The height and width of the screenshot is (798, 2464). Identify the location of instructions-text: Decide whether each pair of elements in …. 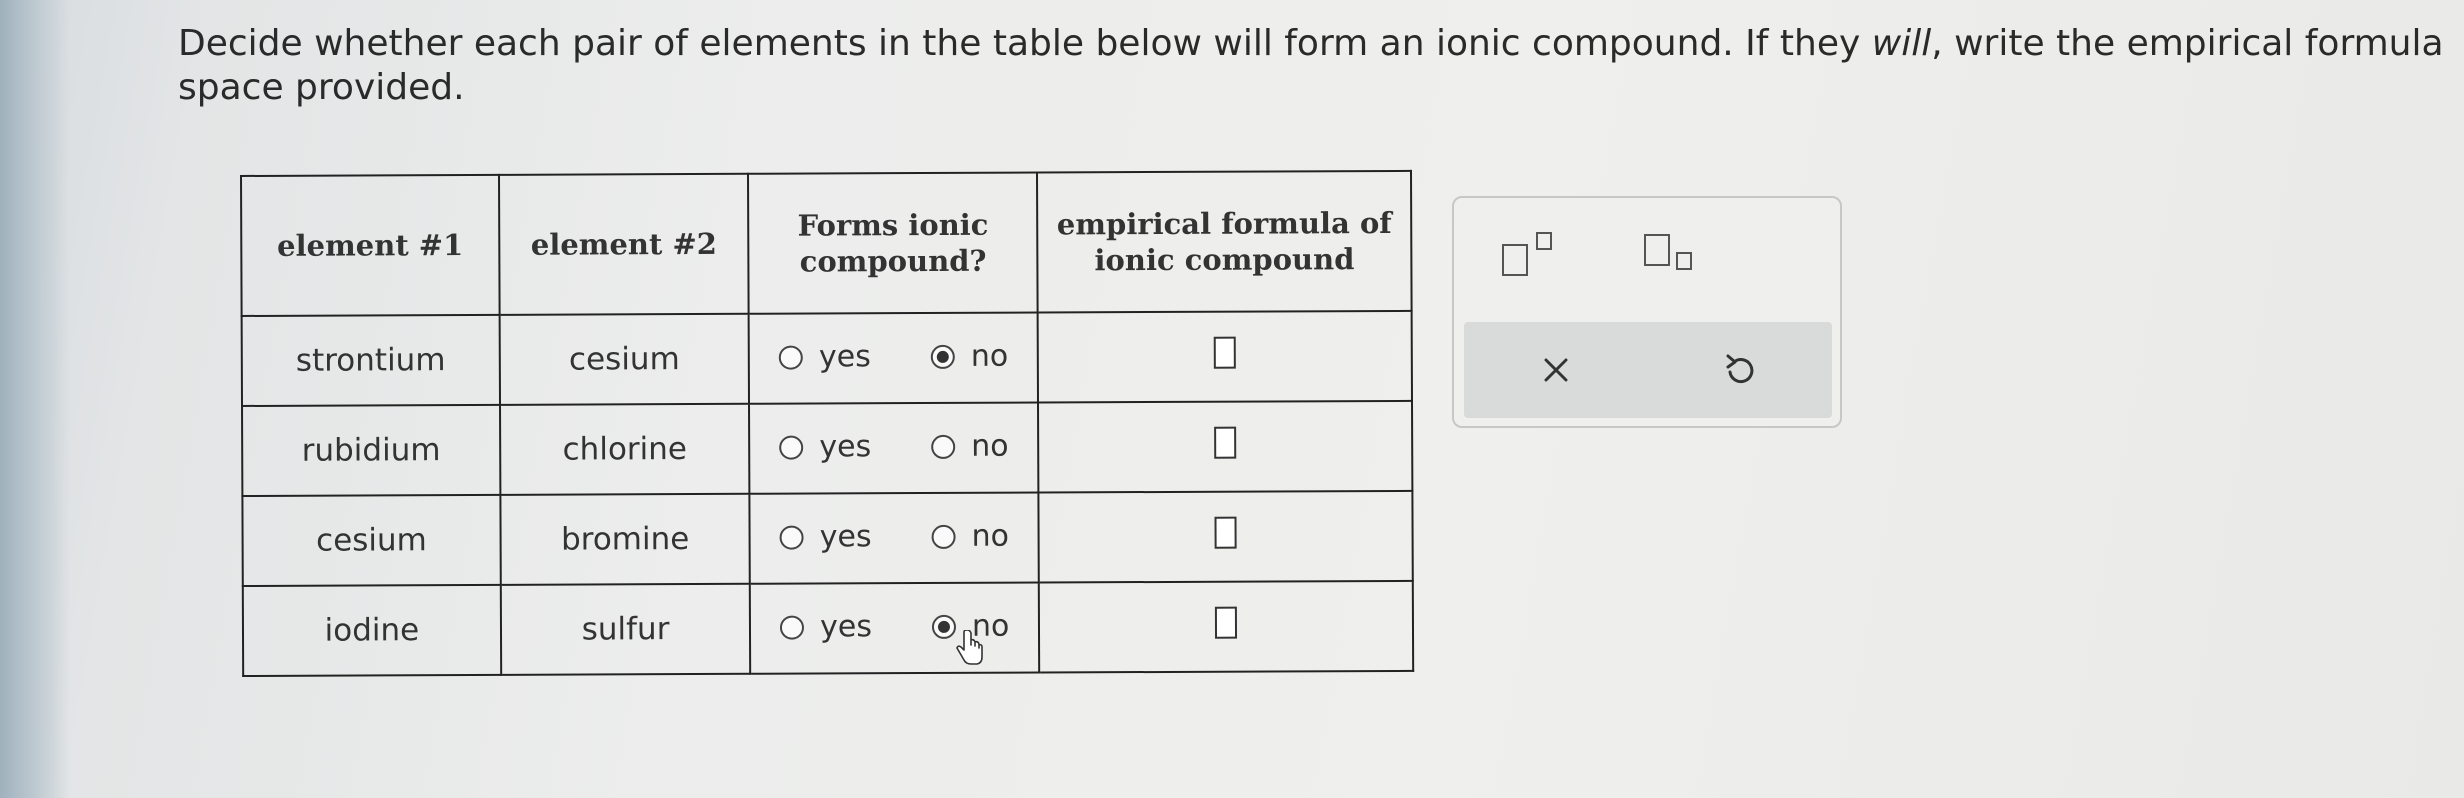
(1313, 66).